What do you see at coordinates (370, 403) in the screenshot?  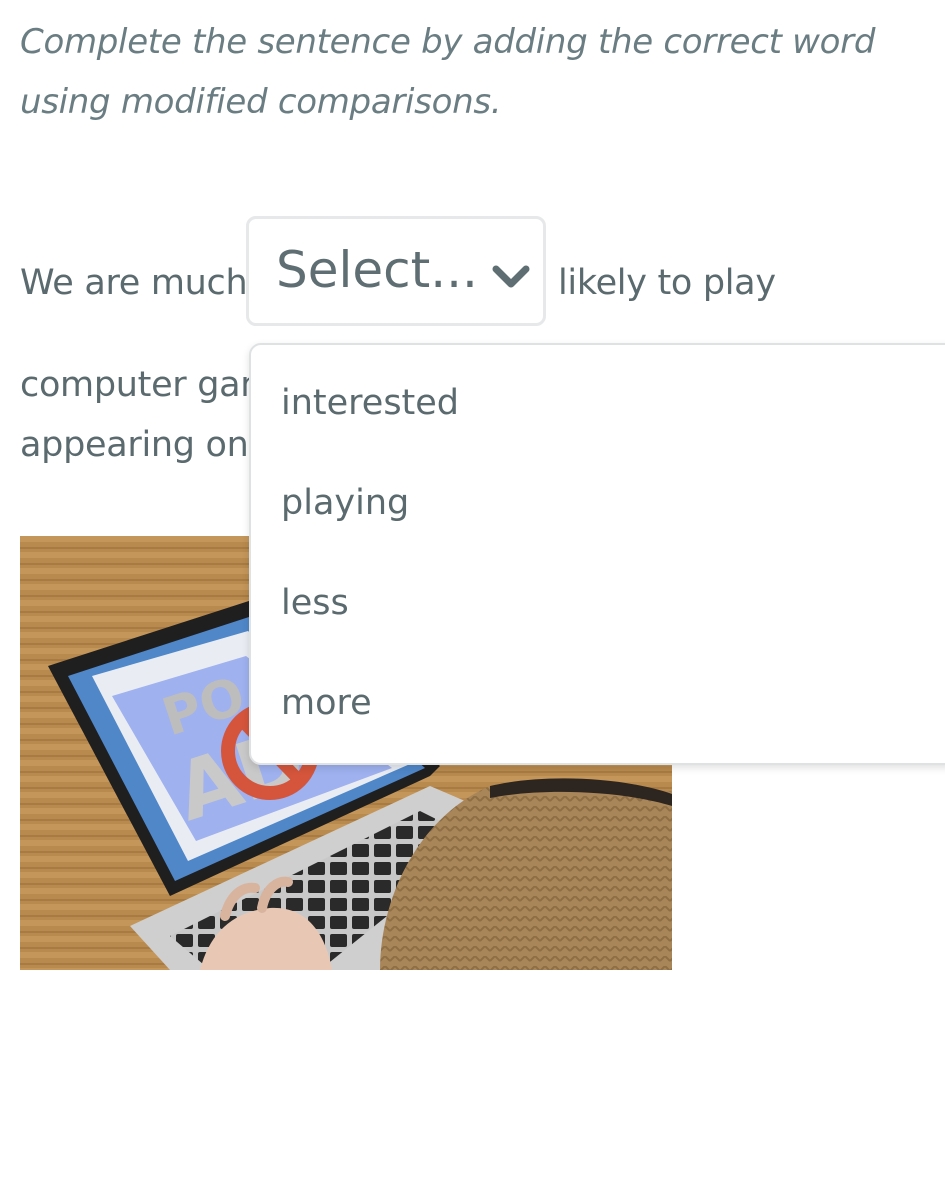 I see `option-interested: interested` at bounding box center [370, 403].